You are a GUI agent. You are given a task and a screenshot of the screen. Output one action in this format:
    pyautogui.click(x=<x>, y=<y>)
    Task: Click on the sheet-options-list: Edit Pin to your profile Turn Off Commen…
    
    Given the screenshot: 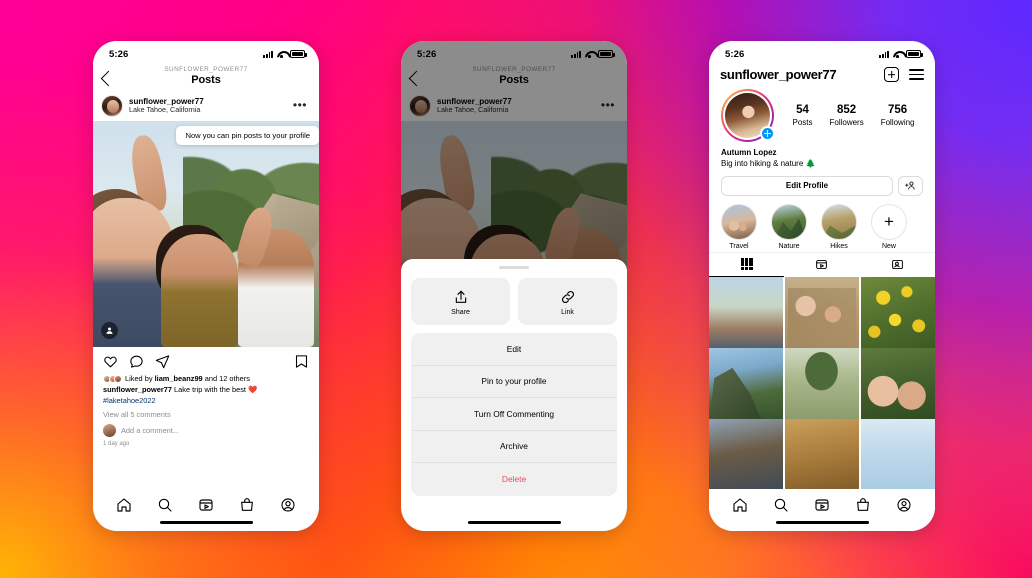 What is the action you would take?
    pyautogui.click(x=514, y=414)
    